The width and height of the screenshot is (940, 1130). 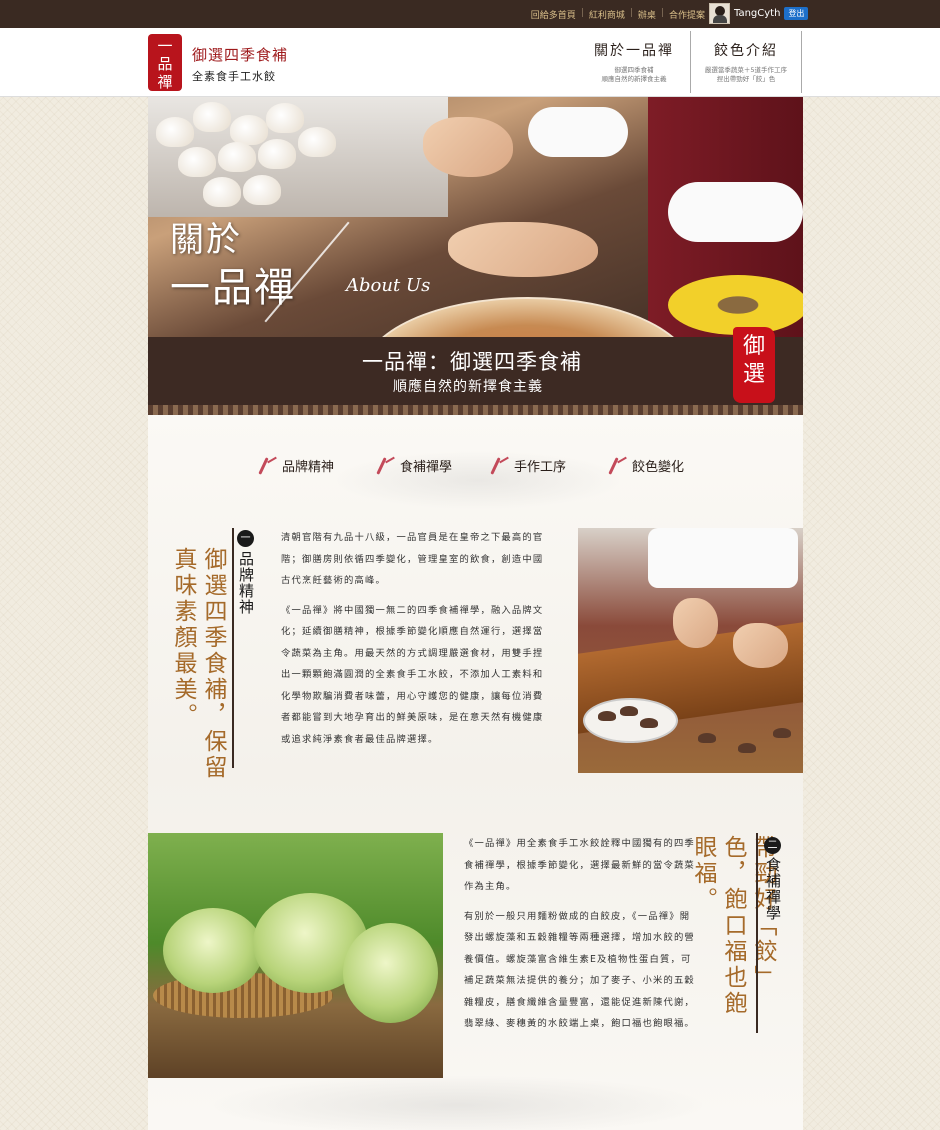 I want to click on tab-handmade-process: 手作工序, so click(x=528, y=465).